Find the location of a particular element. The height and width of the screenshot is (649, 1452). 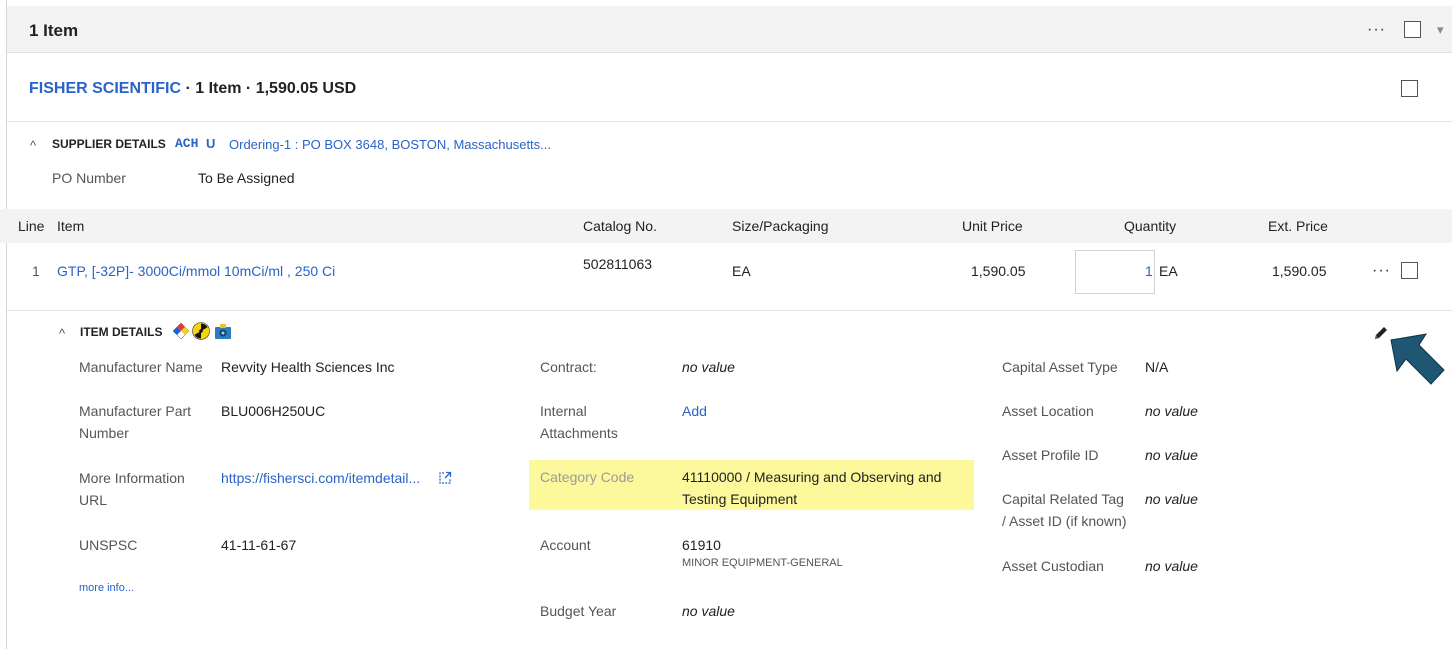

unspsc-label: UNSPSC is located at coordinates (108, 545).